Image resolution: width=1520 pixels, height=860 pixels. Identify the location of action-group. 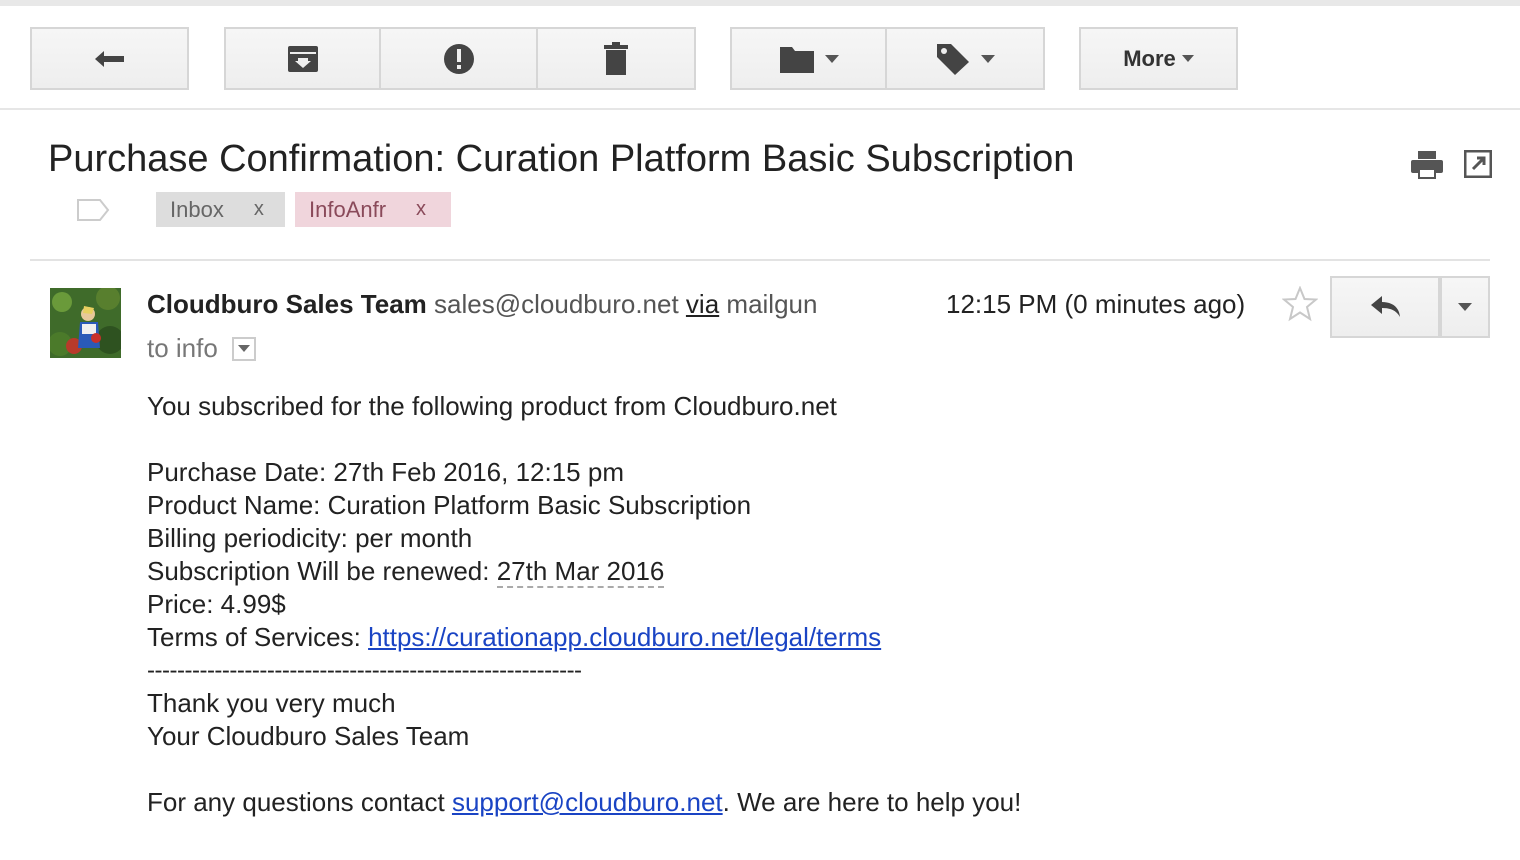
(460, 58).